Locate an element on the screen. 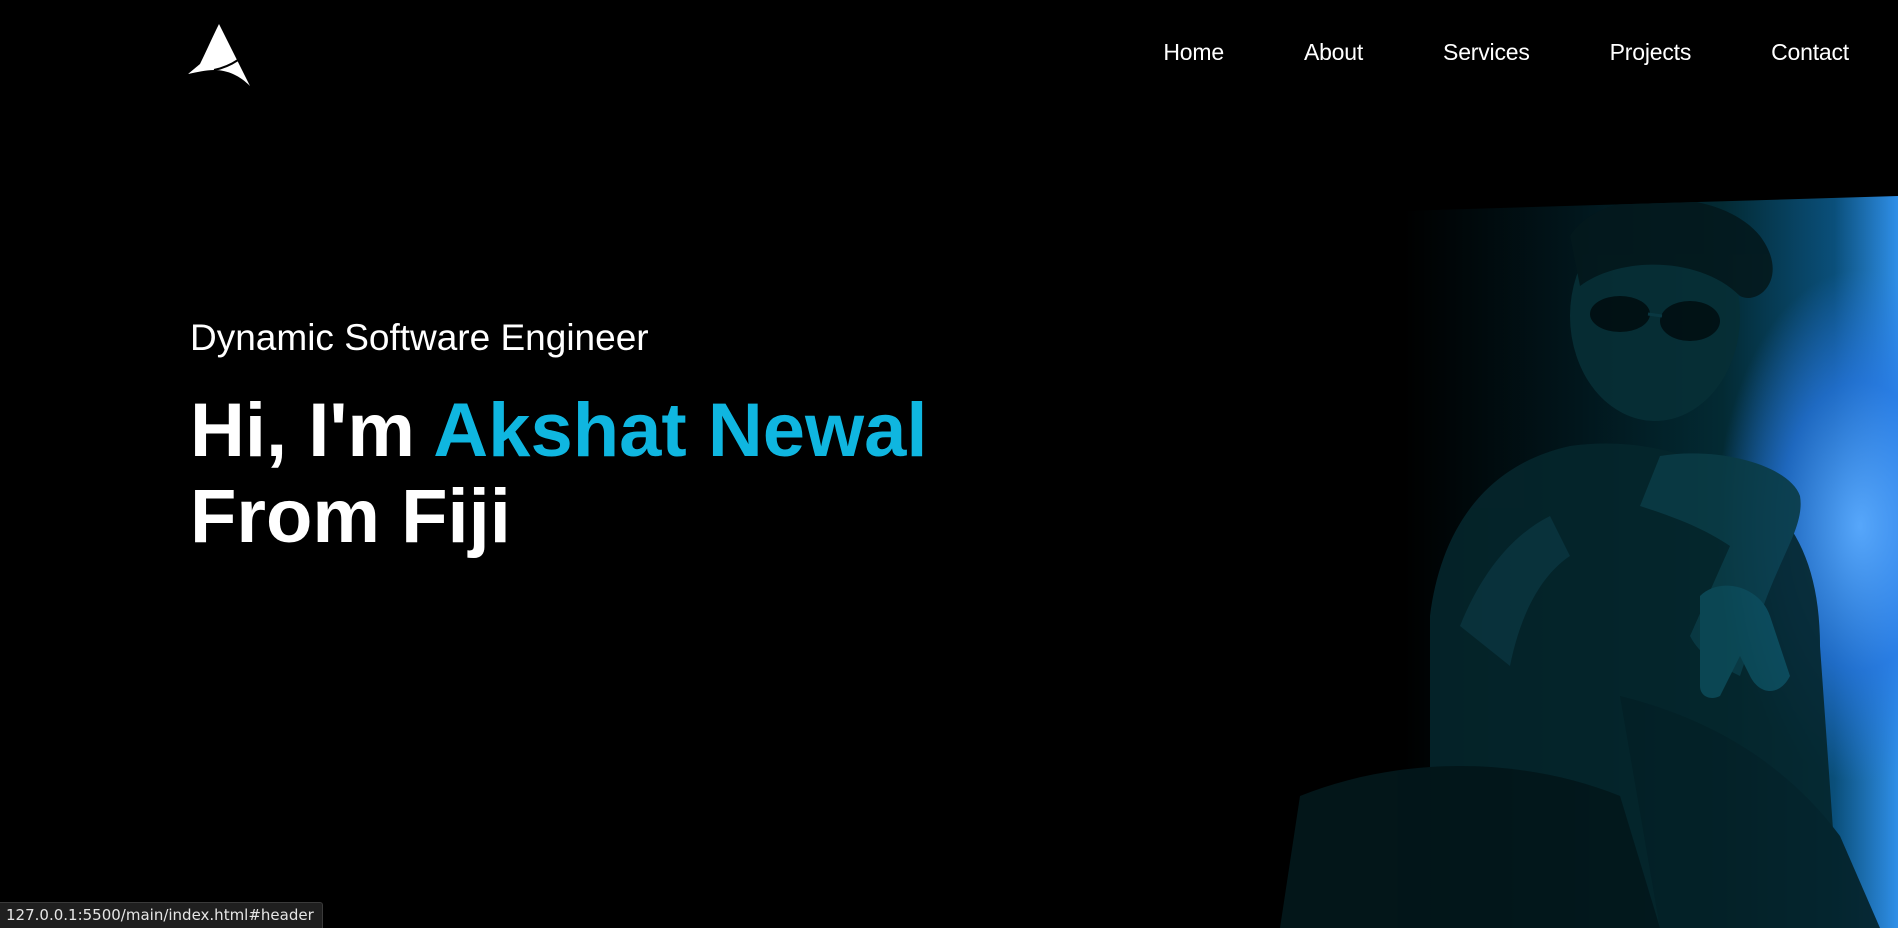  main-nav: Home About Services Projects Contact is located at coordinates (1506, 52).